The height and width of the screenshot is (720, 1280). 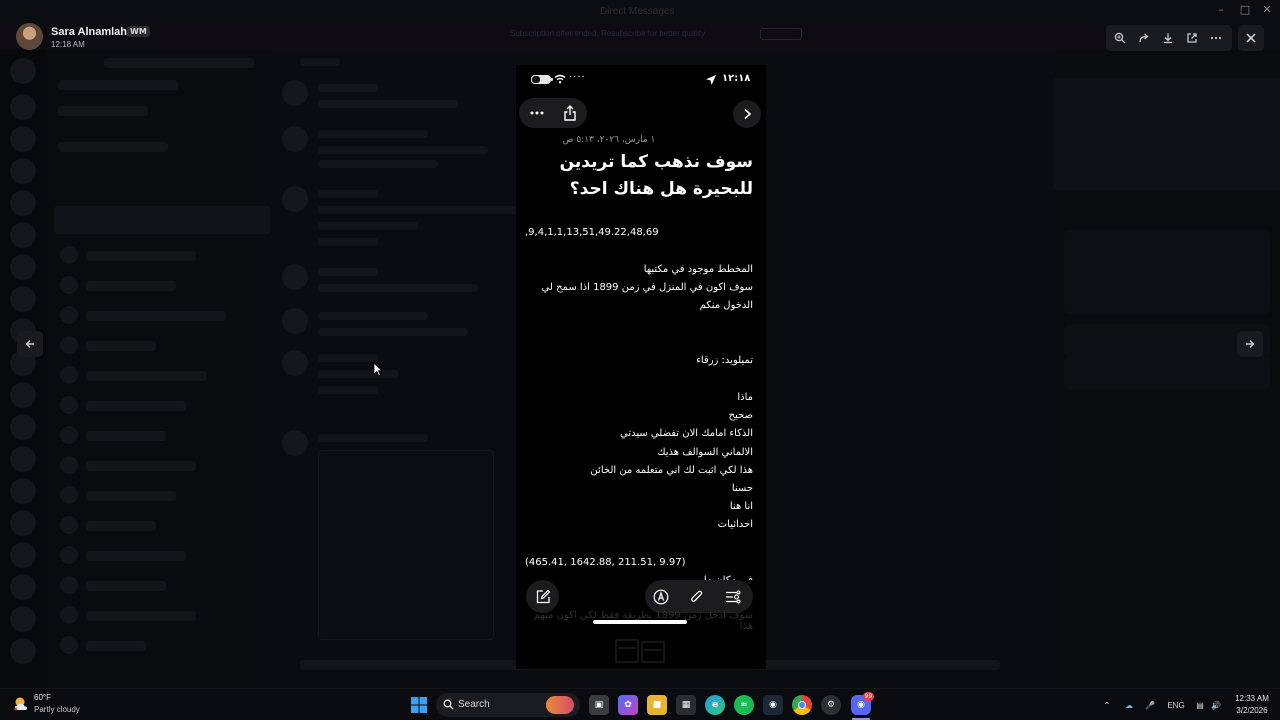 What do you see at coordinates (715, 705) in the screenshot?
I see `edge-icon: e` at bounding box center [715, 705].